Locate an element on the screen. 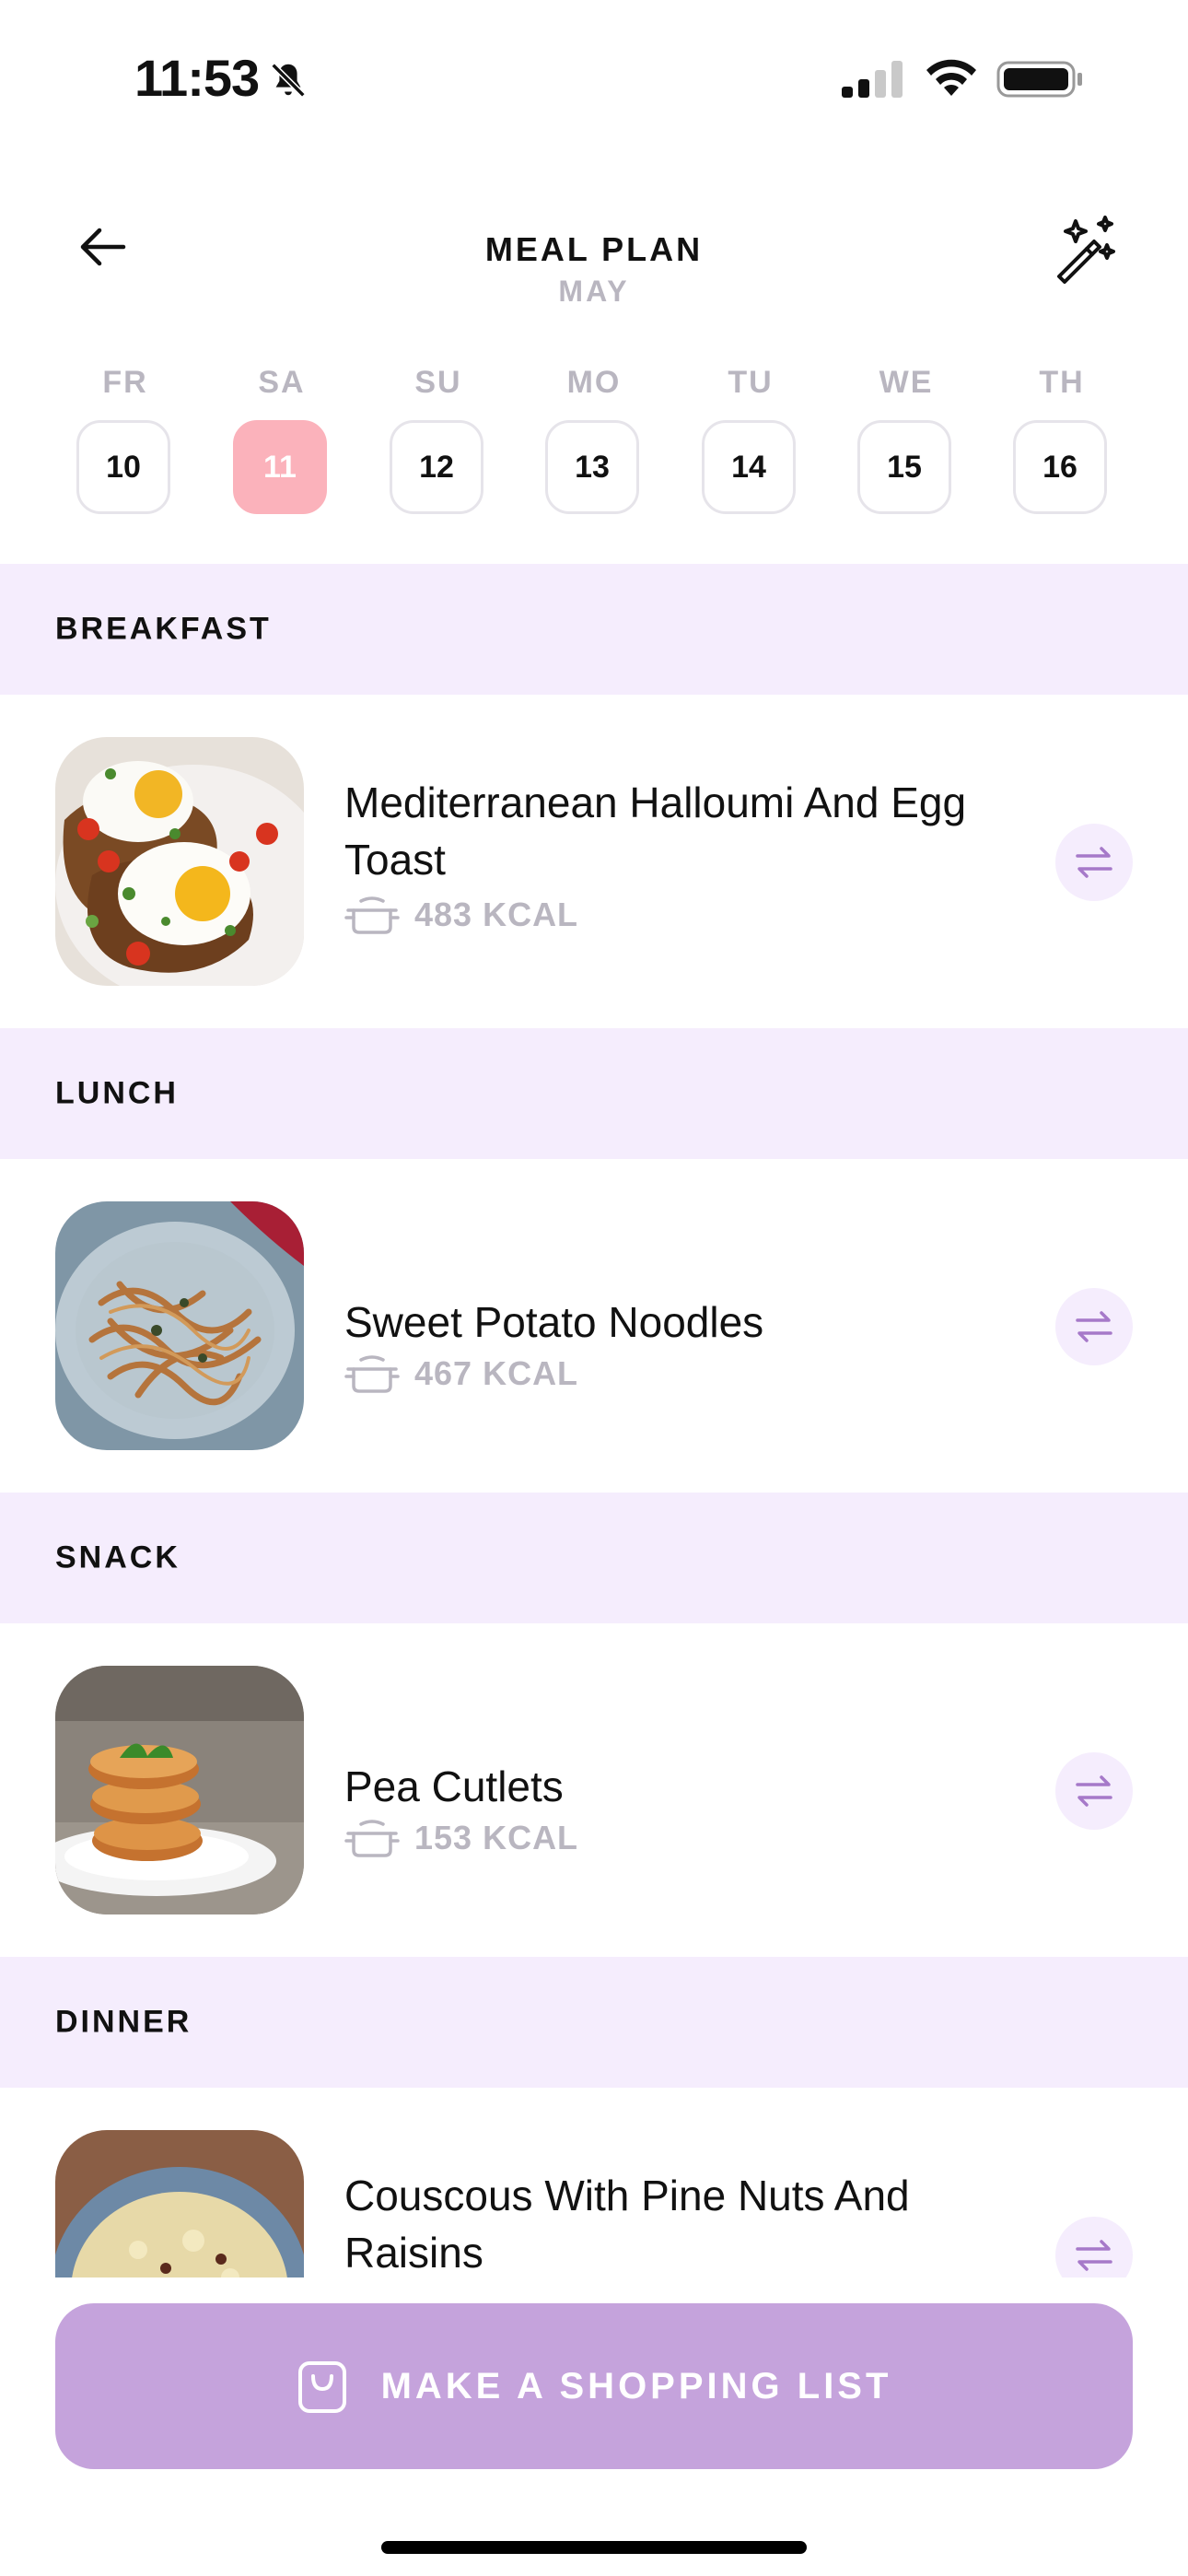  day-button: 12 is located at coordinates (436, 467).